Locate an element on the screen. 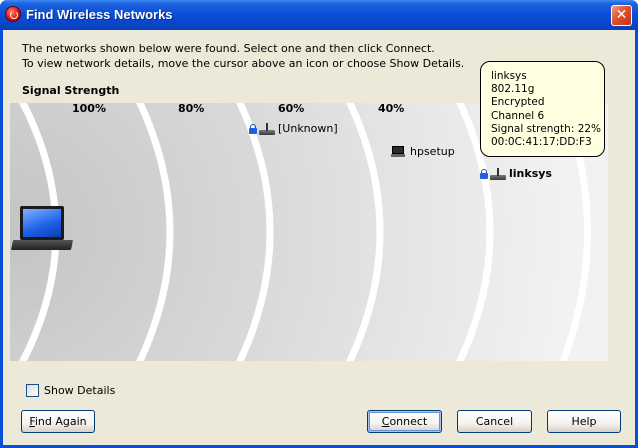 This screenshot has height=448, width=638. tooltip-line: Encrypted is located at coordinates (518, 102).